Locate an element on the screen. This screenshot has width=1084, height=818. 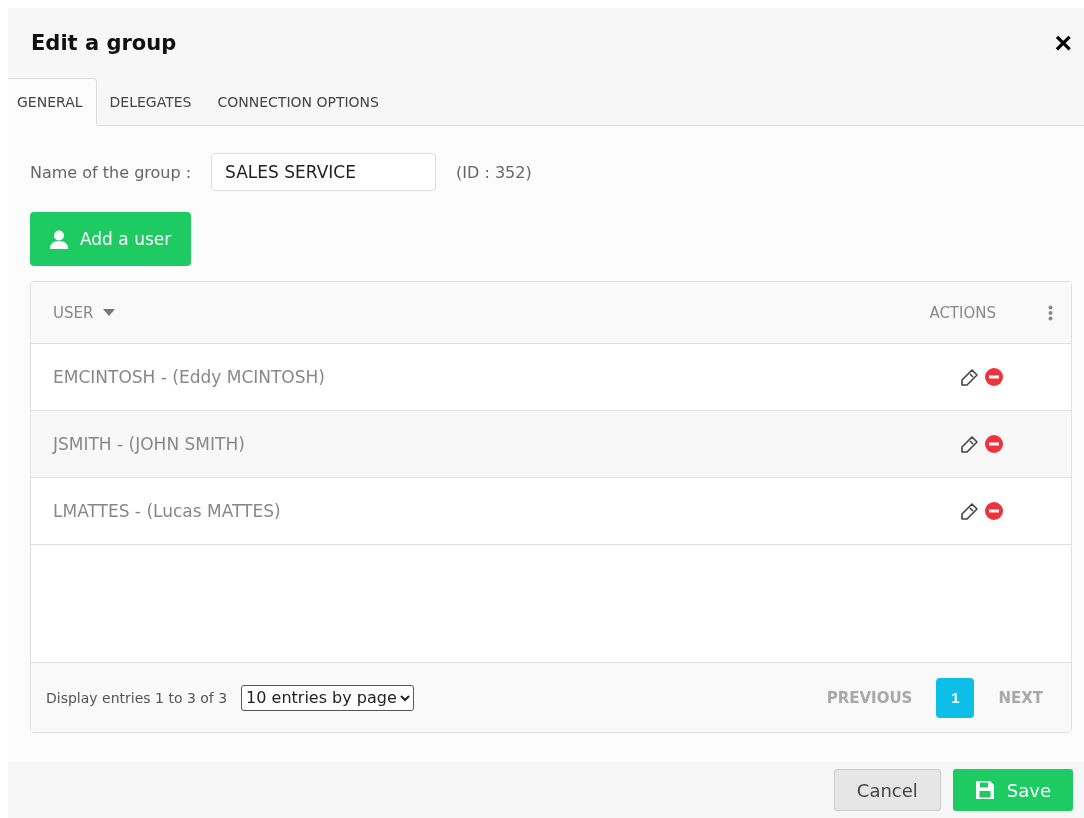
sort-down-icon is located at coordinates (109, 312).